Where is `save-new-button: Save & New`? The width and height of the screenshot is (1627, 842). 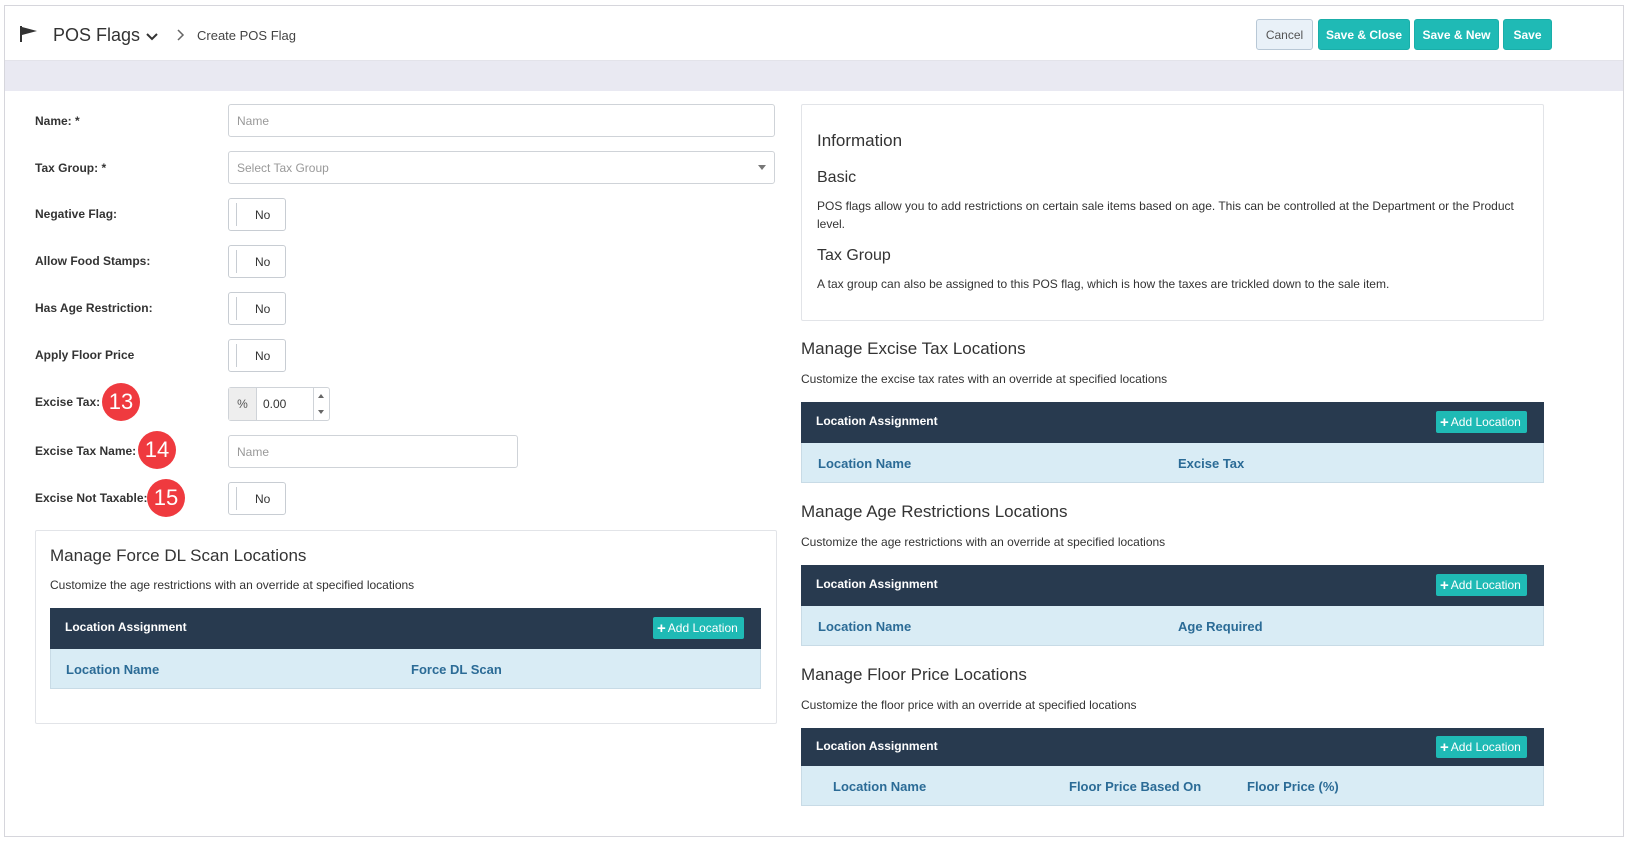
save-new-button: Save & New is located at coordinates (1456, 34).